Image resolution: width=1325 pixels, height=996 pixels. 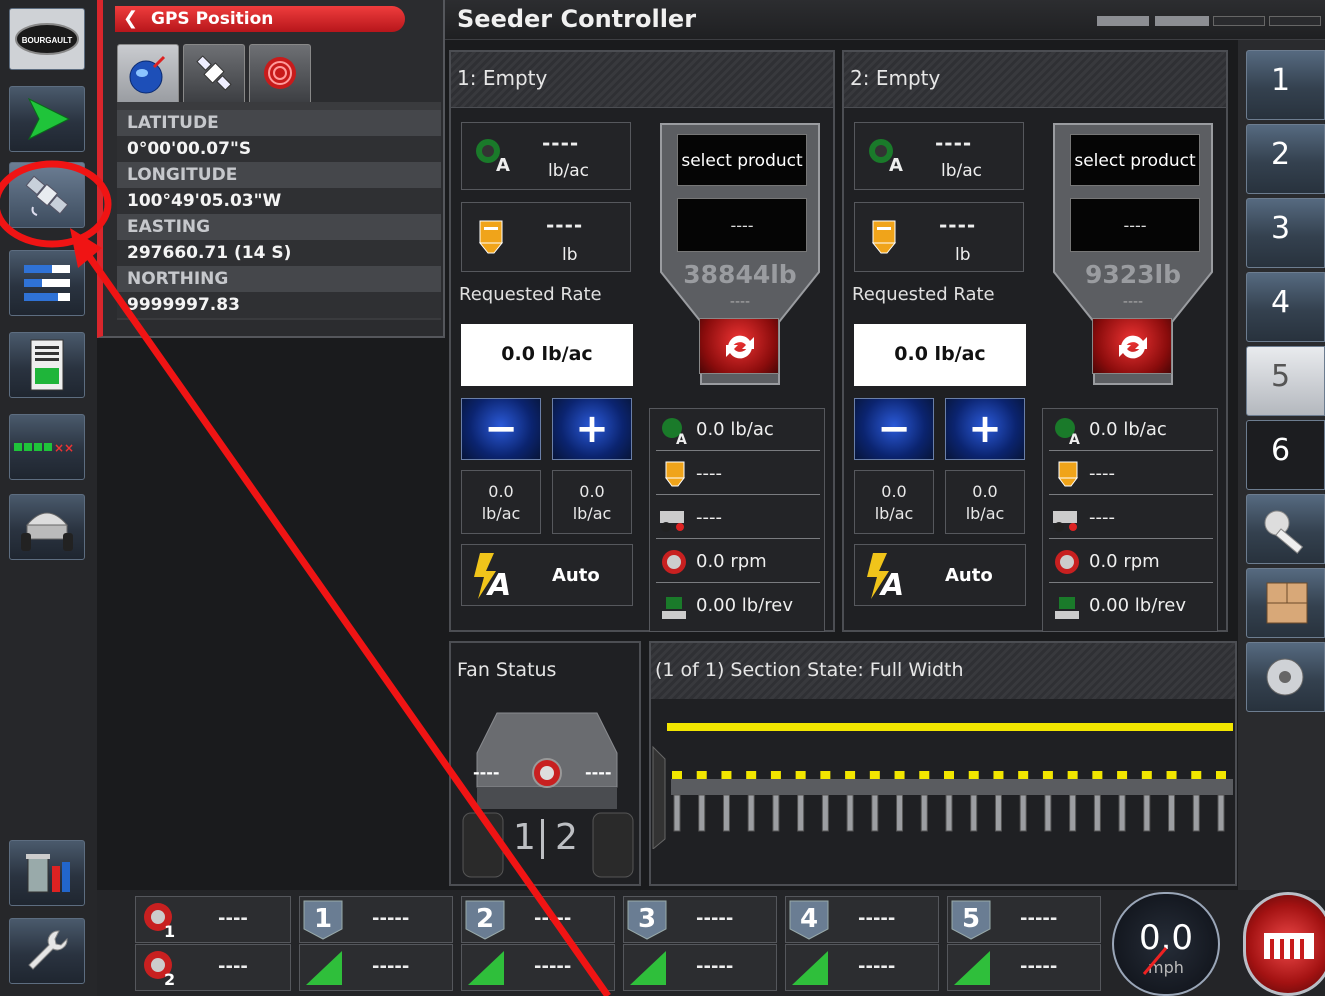 What do you see at coordinates (47, 283) in the screenshot?
I see `section-bars-button` at bounding box center [47, 283].